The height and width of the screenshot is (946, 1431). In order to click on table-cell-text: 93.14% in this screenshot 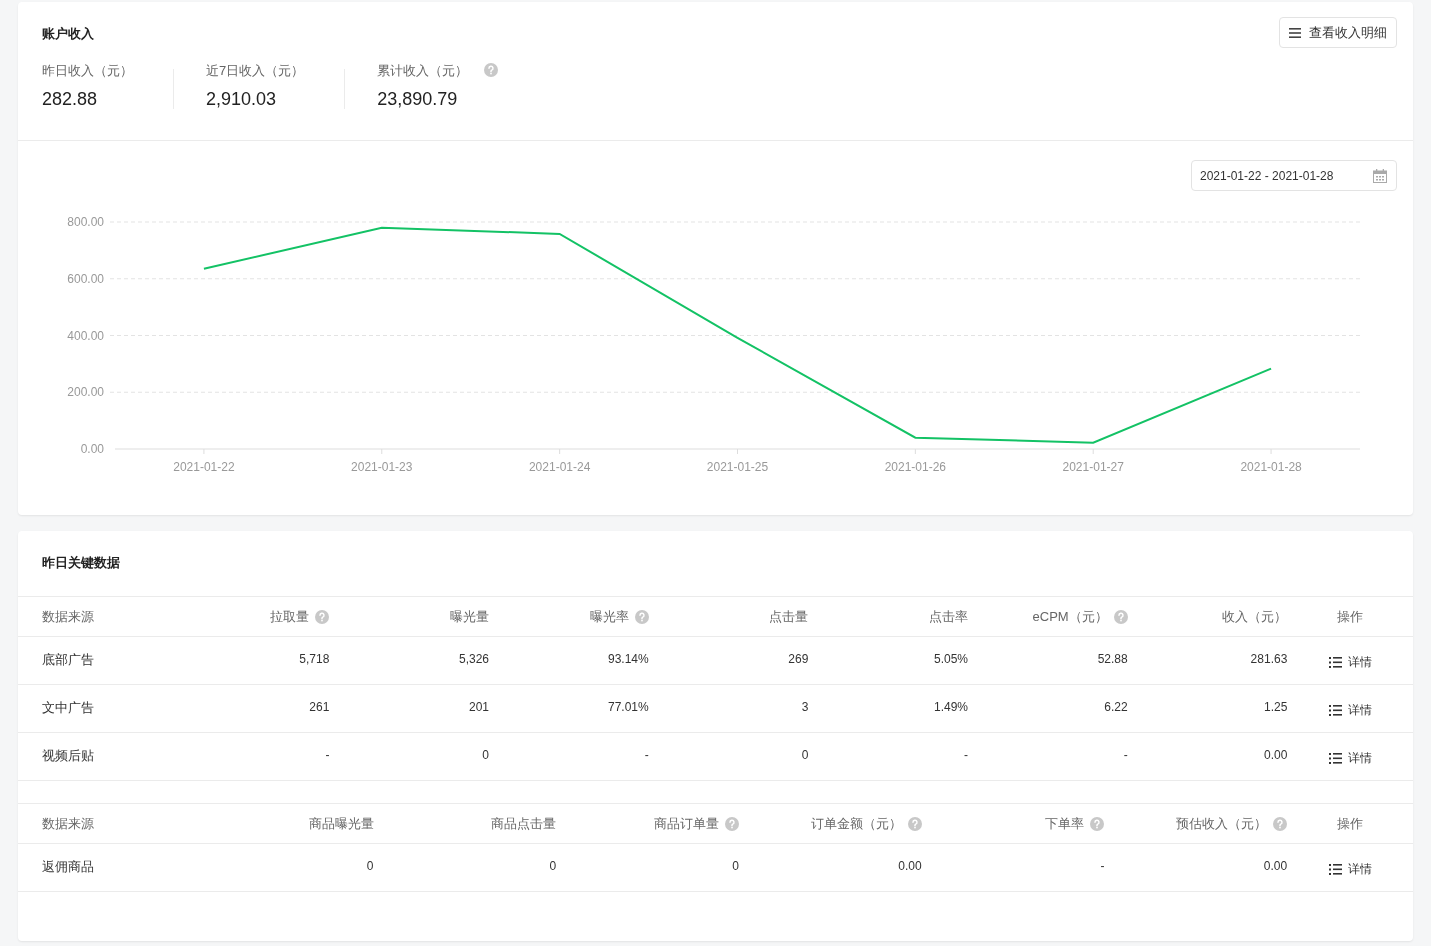, I will do `click(628, 659)`.